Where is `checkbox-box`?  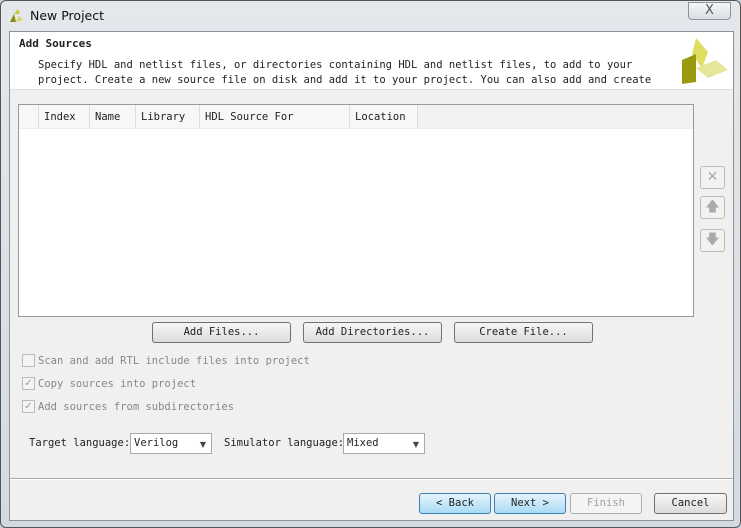 checkbox-box is located at coordinates (28, 360).